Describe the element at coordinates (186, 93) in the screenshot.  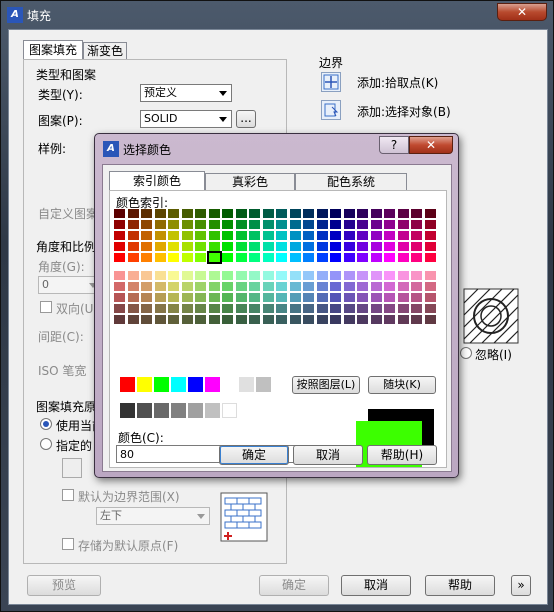
I see `type-select: 预定义` at that location.